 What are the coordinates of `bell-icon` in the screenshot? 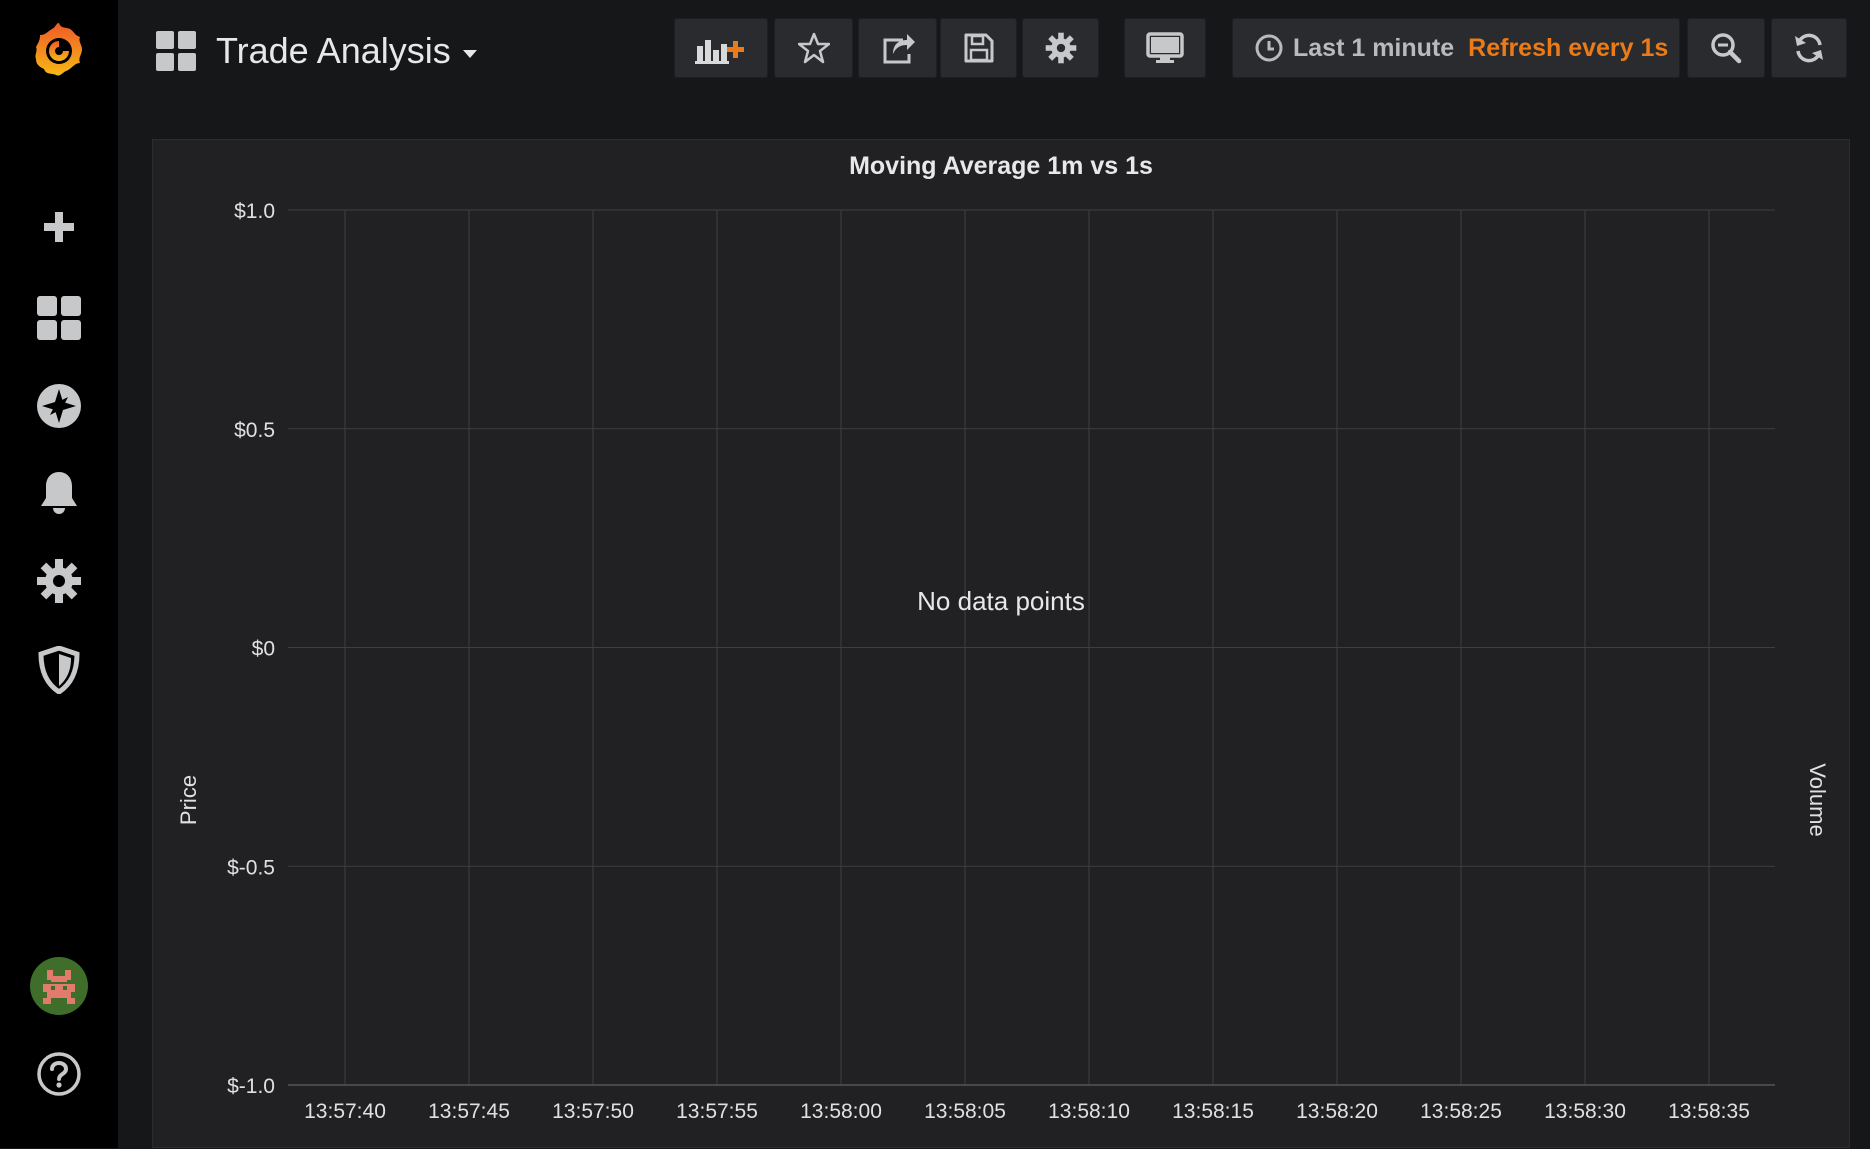 It's located at (59, 493).